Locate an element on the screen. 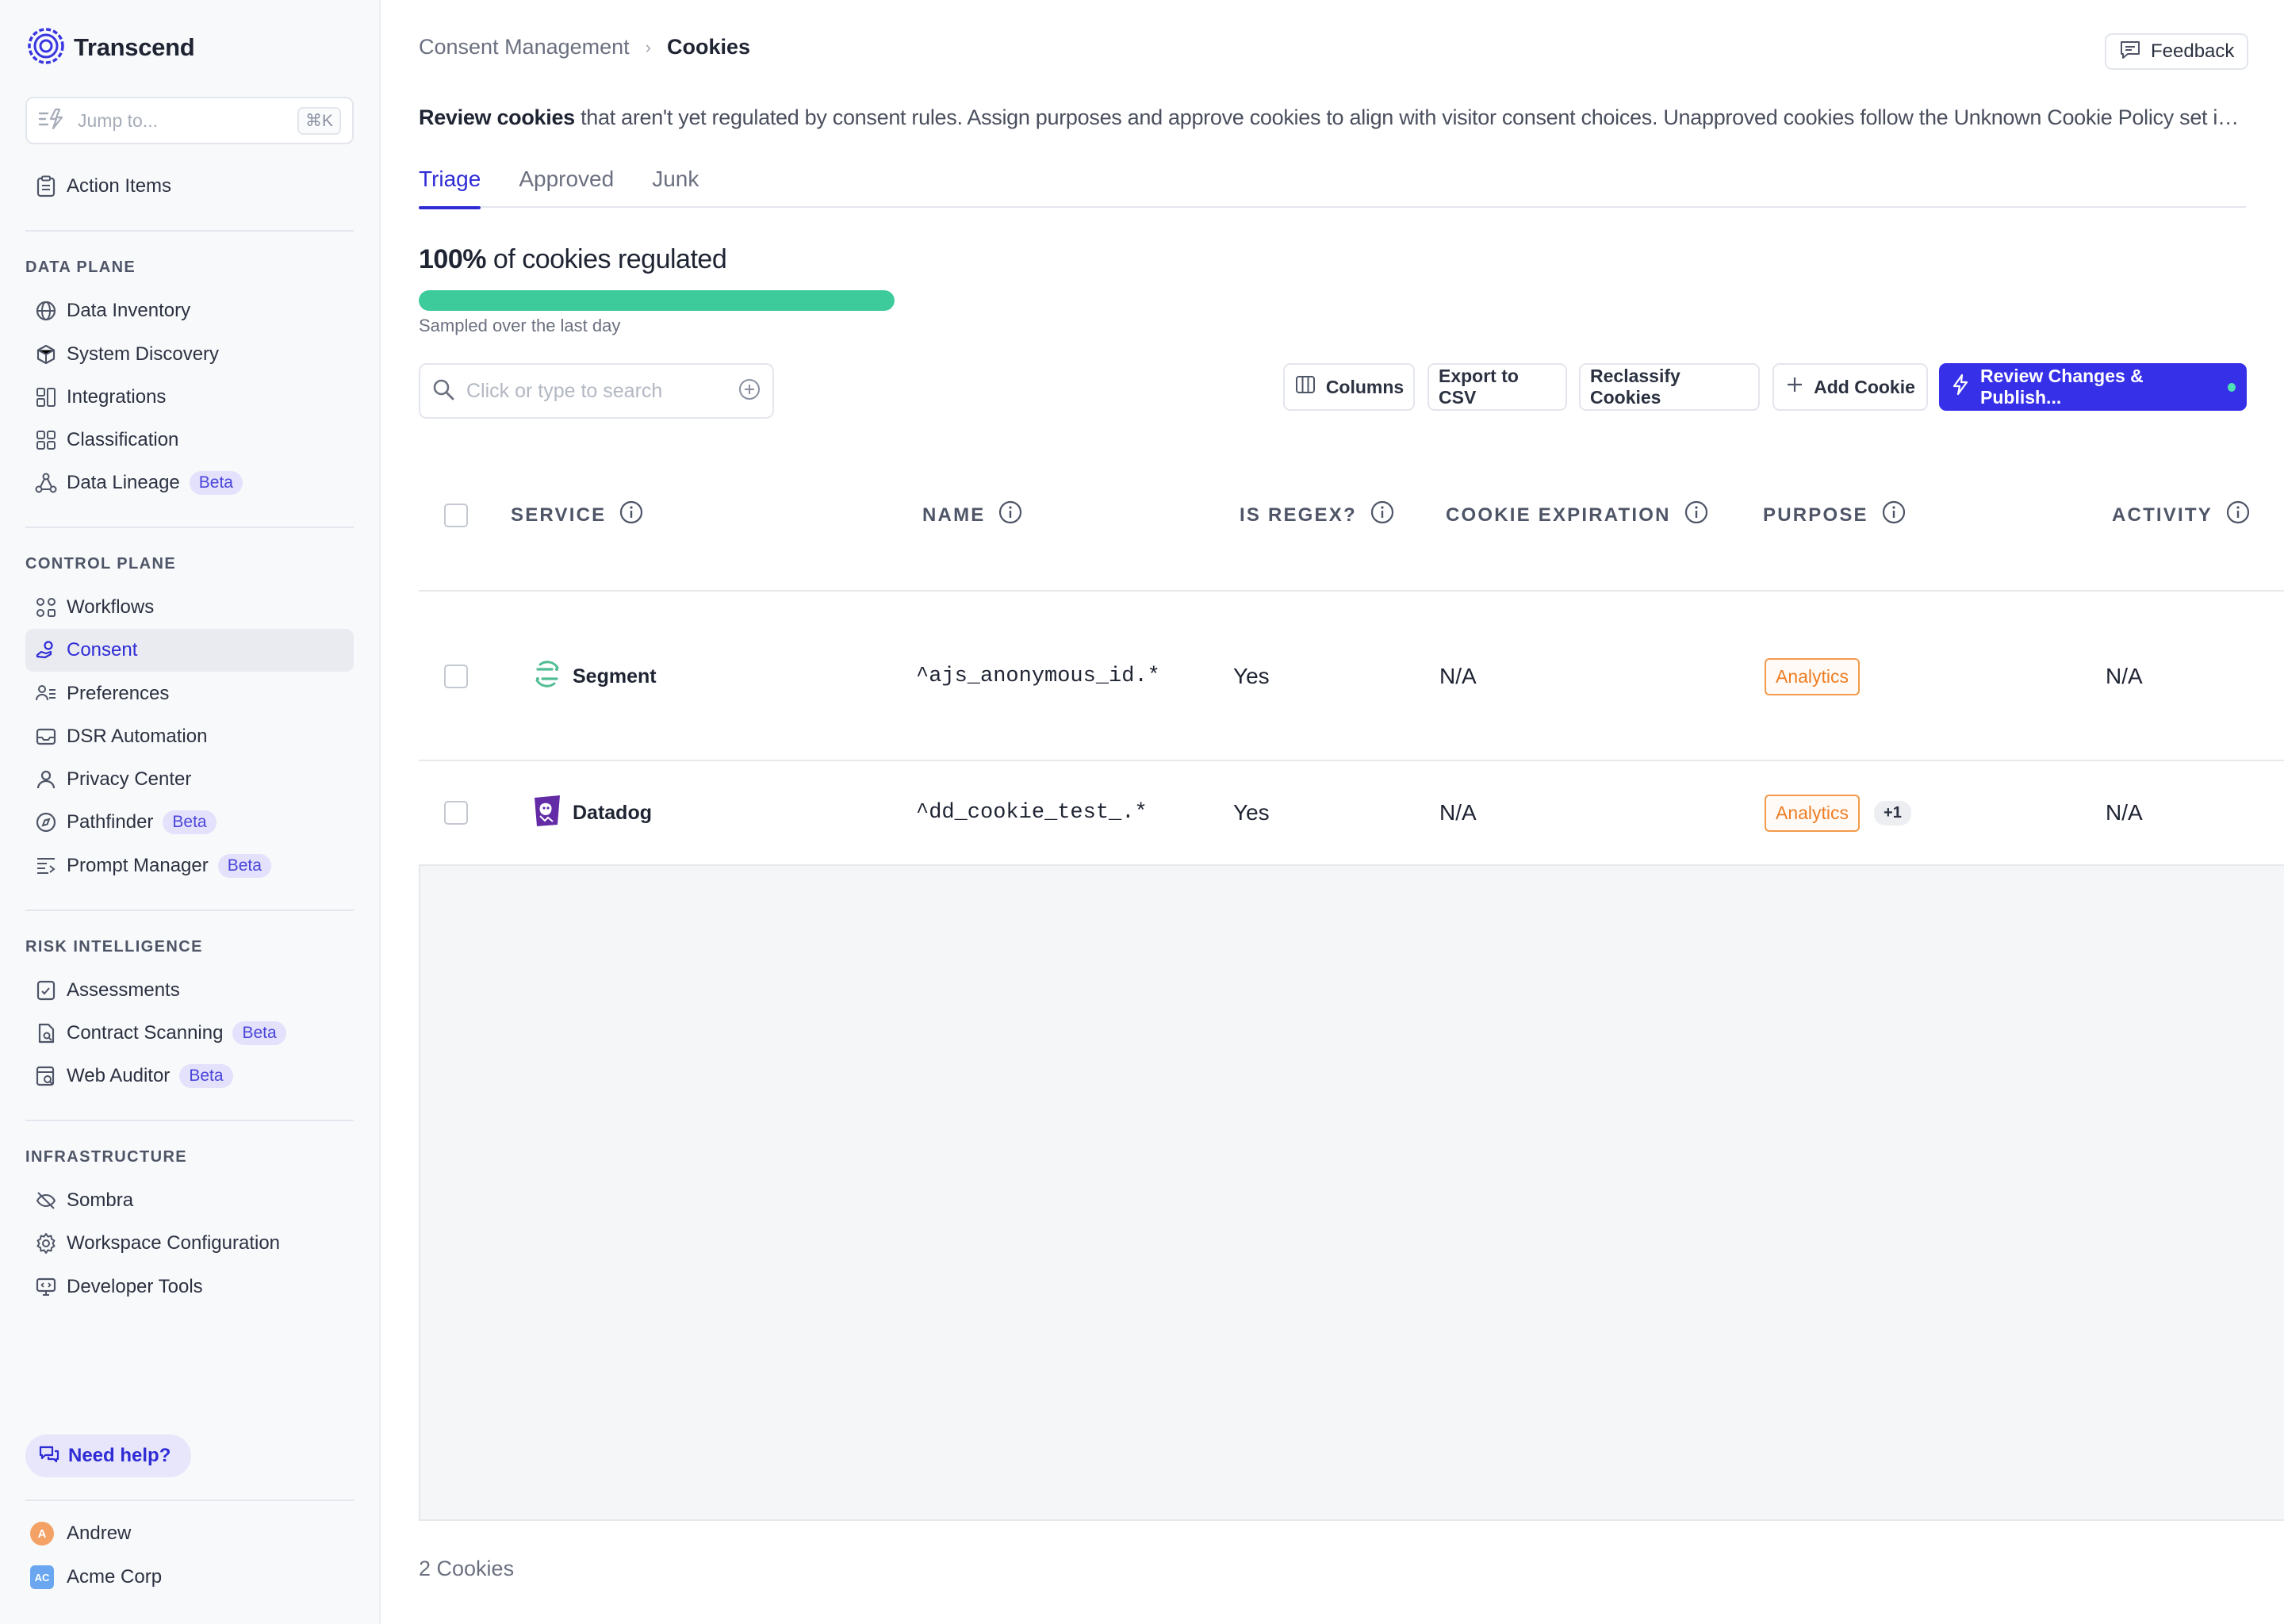 The image size is (2284, 1624). transcend-logo-icon is located at coordinates (46, 48).